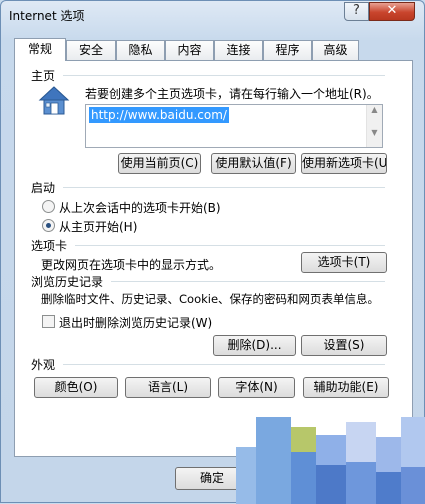 The height and width of the screenshot is (504, 425). What do you see at coordinates (48, 225) in the screenshot?
I see `startup-homepage-radio` at bounding box center [48, 225].